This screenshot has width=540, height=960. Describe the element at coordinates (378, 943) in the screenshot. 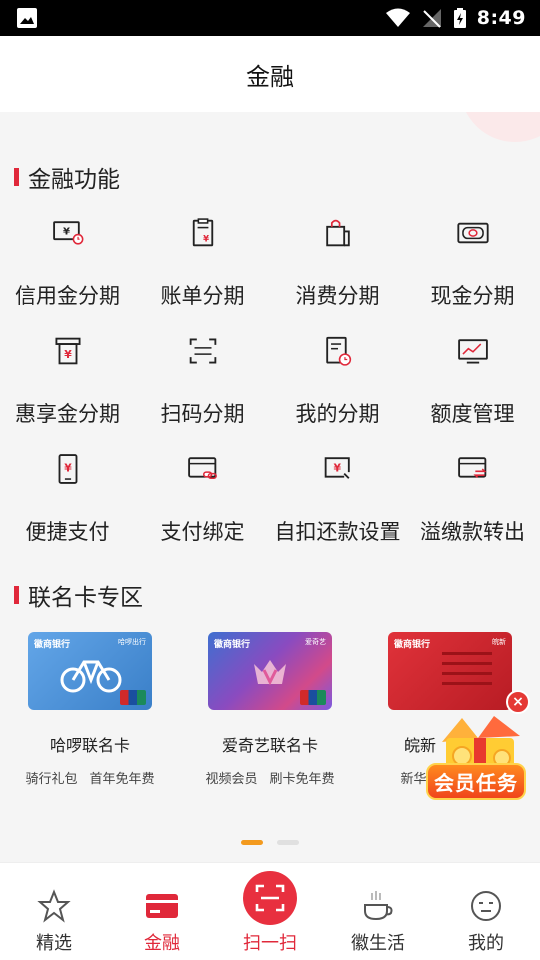

I see `tab-label: 徽生活` at that location.